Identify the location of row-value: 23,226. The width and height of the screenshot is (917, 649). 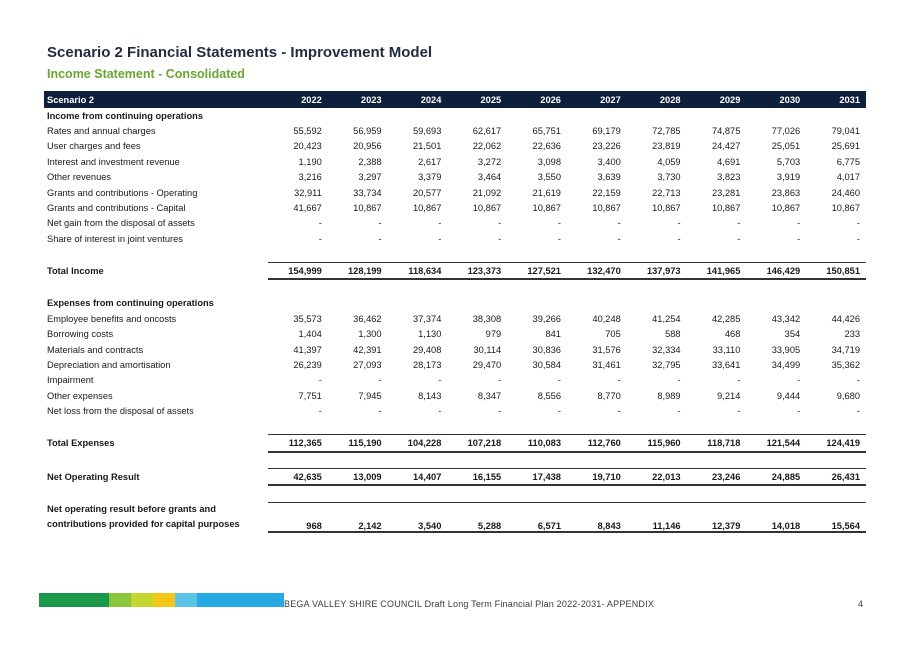
(606, 146).